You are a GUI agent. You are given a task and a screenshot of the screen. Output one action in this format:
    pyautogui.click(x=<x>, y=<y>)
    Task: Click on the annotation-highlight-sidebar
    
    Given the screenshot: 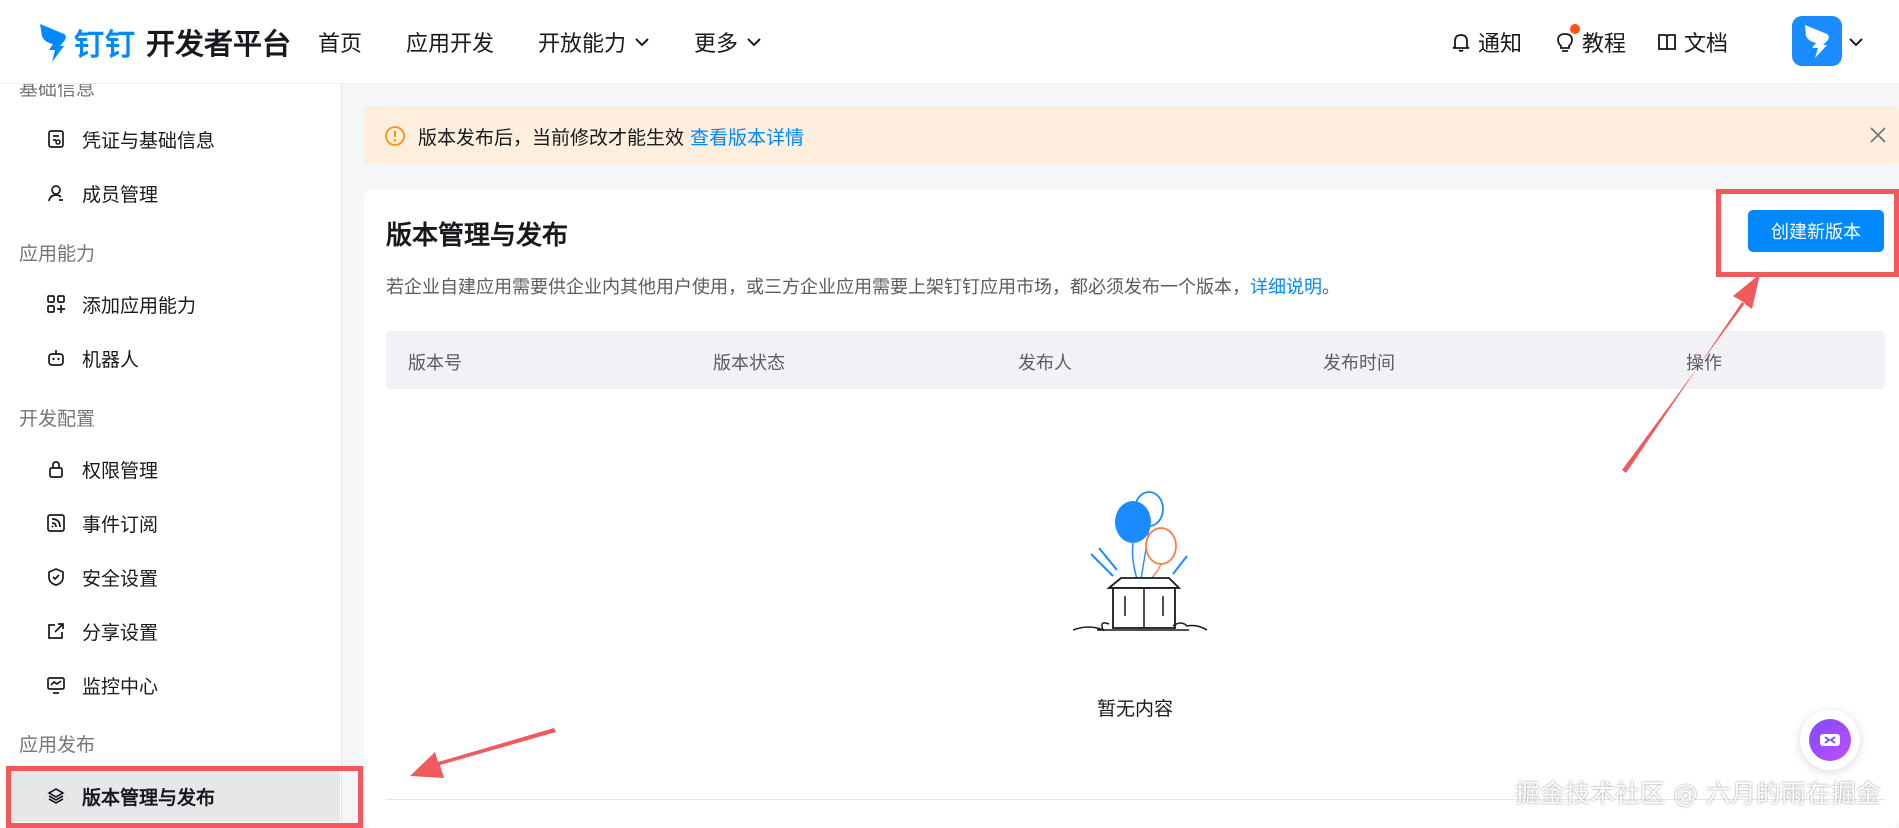 What is the action you would take?
    pyautogui.click(x=184, y=797)
    